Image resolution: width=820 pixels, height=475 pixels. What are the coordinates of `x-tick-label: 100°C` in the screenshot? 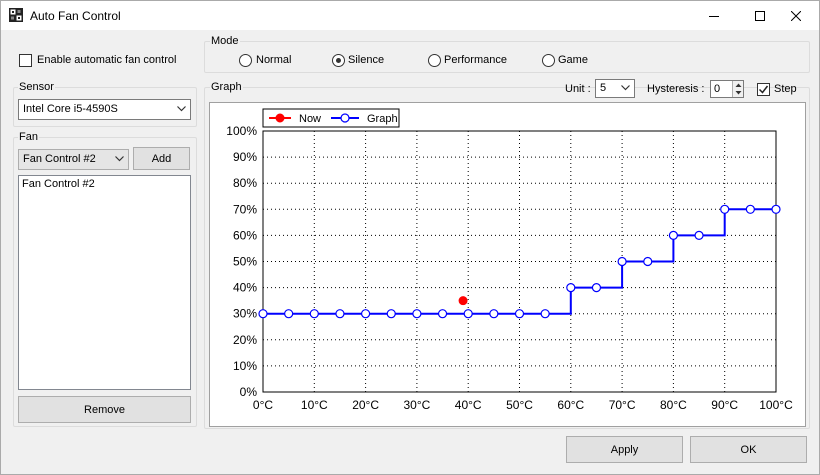 It's located at (776, 405).